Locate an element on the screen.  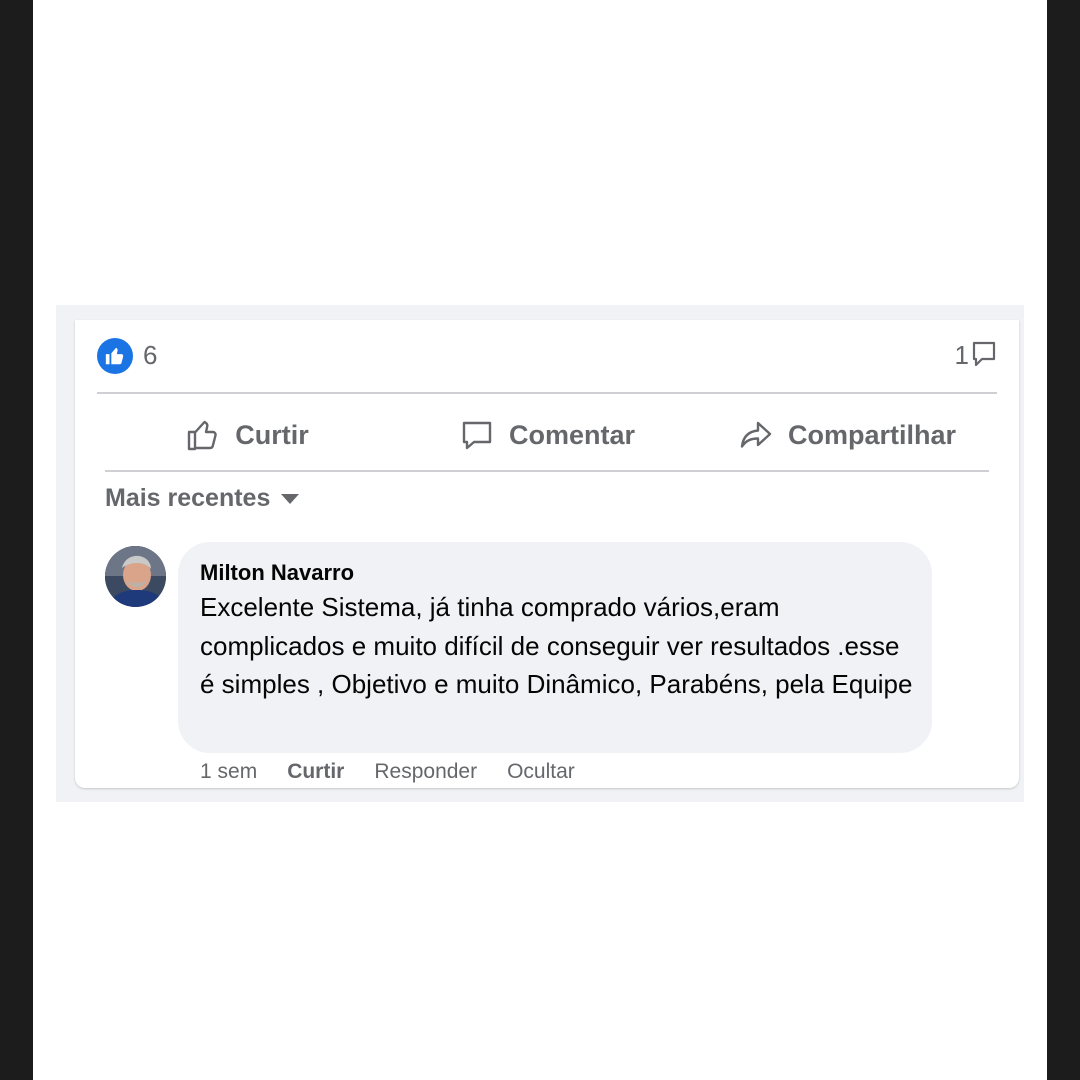
comment-sort-dropdown: Mais recentes is located at coordinates (202, 498).